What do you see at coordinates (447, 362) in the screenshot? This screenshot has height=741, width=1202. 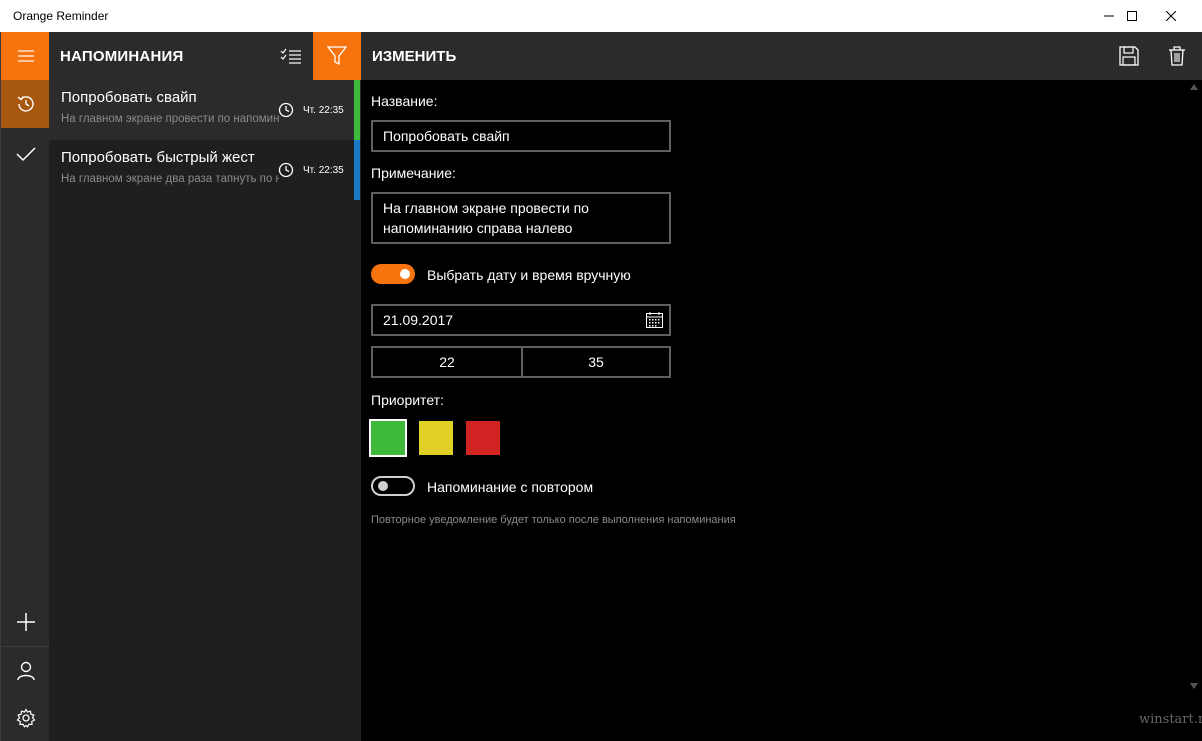 I see `hour-field: 22` at bounding box center [447, 362].